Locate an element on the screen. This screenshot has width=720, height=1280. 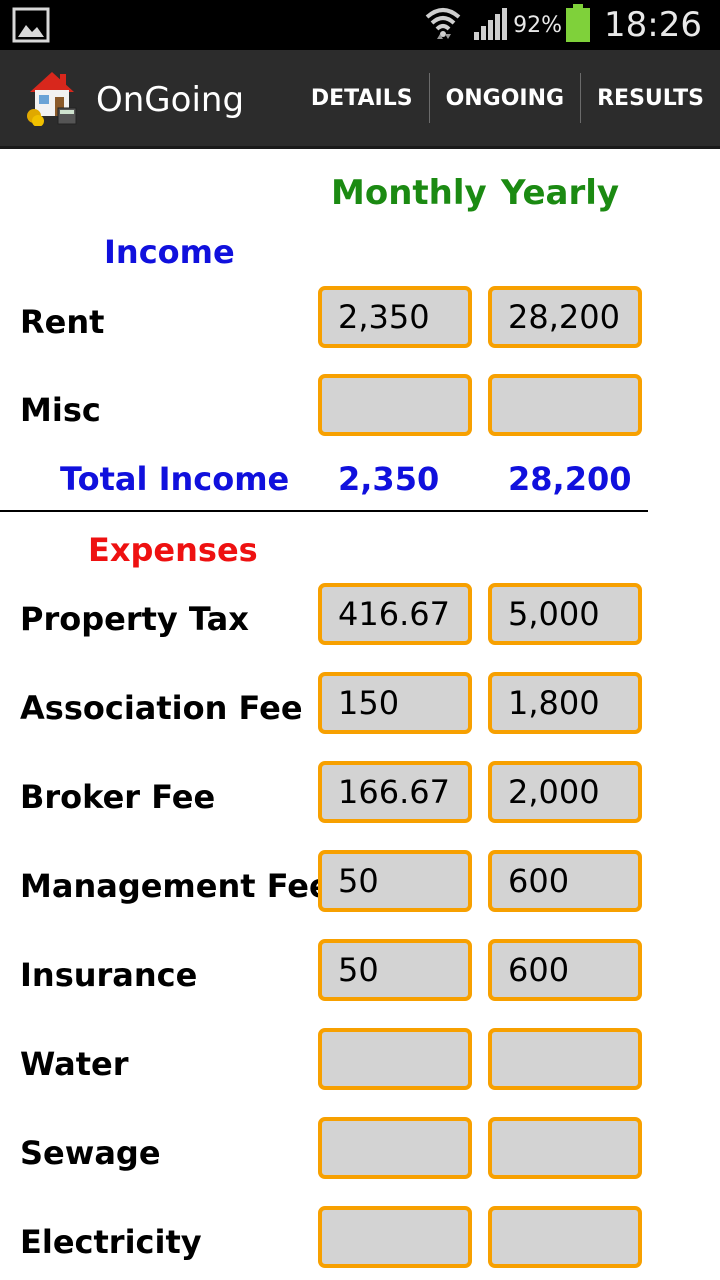
broker-fee-yearly-field: 2,000 is located at coordinates (565, 792).